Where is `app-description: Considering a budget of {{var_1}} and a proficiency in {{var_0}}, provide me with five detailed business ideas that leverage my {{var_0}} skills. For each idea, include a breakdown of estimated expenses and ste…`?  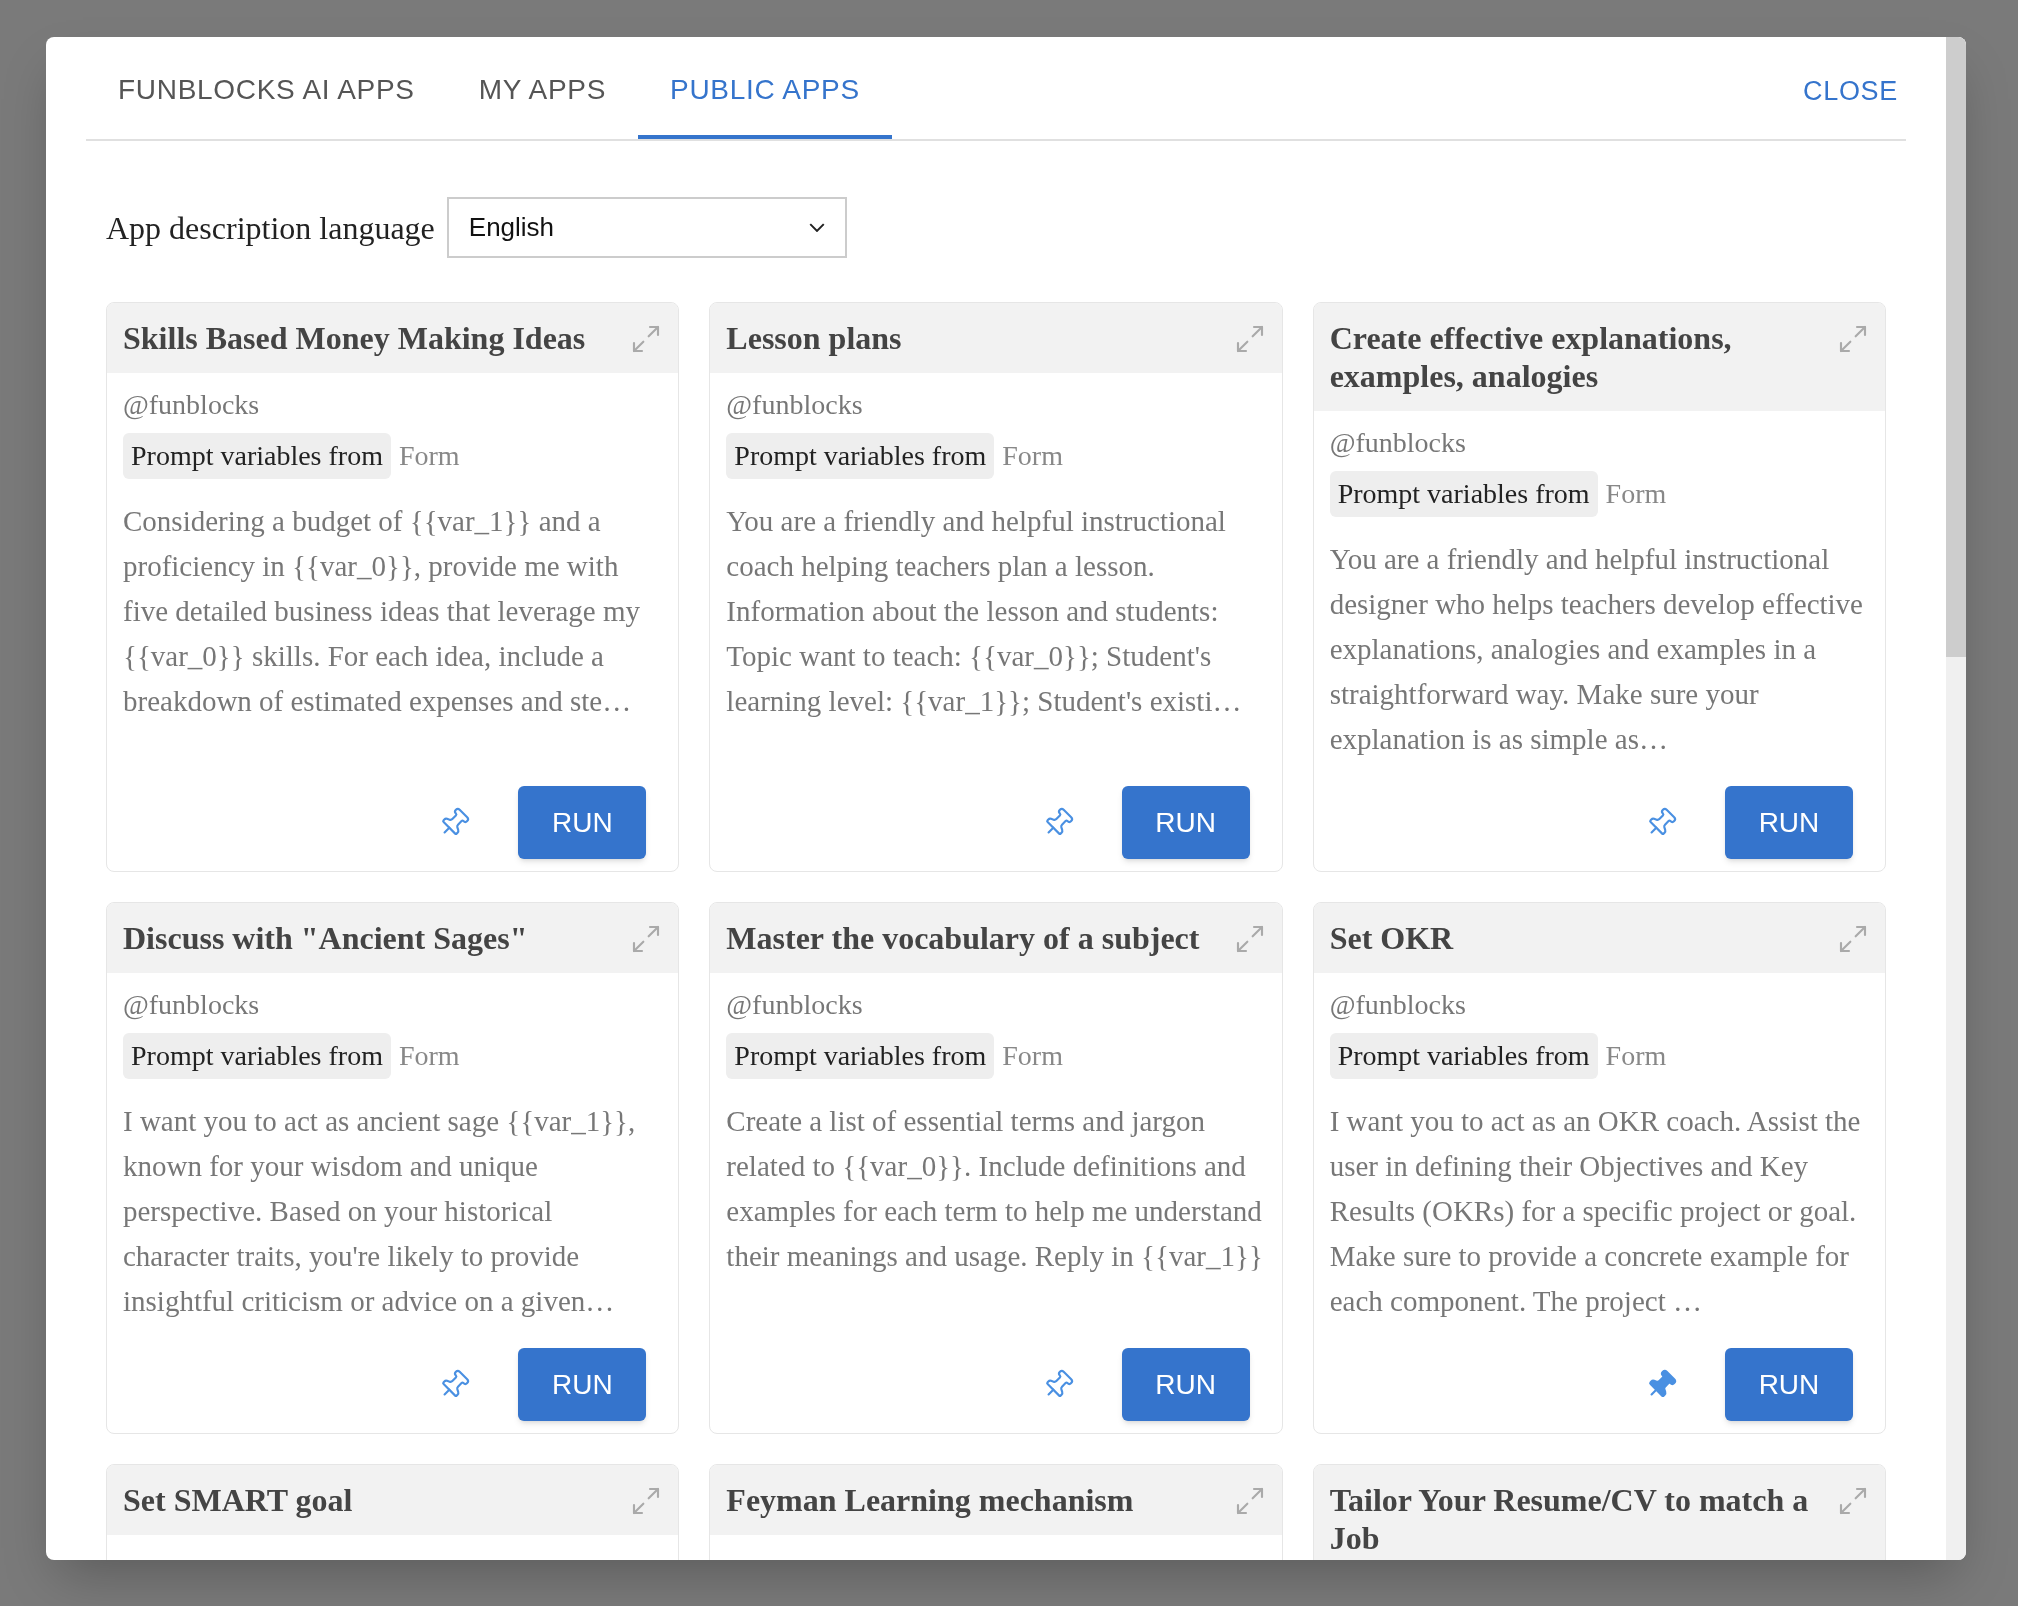
app-description: Considering a budget of {{var_1}} and a proficiency in {{var_0}}, provide me with five detailed business ideas that leverage my {{var_0}} skills. For each idea, include a breakdown of estimated expenses and ste… is located at coordinates (382, 611).